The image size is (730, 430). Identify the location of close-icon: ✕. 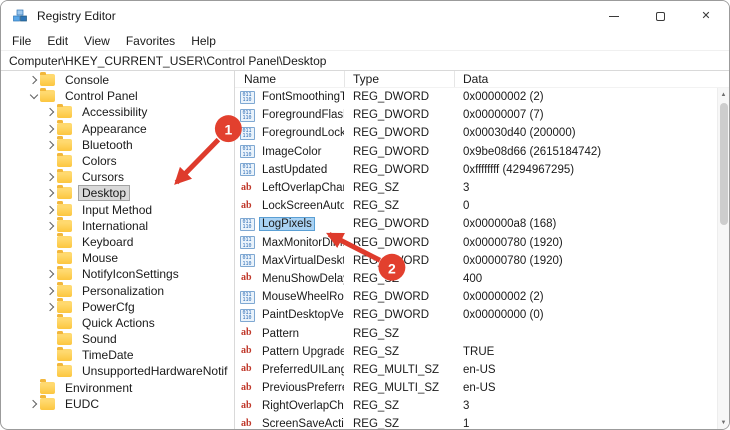
(706, 15).